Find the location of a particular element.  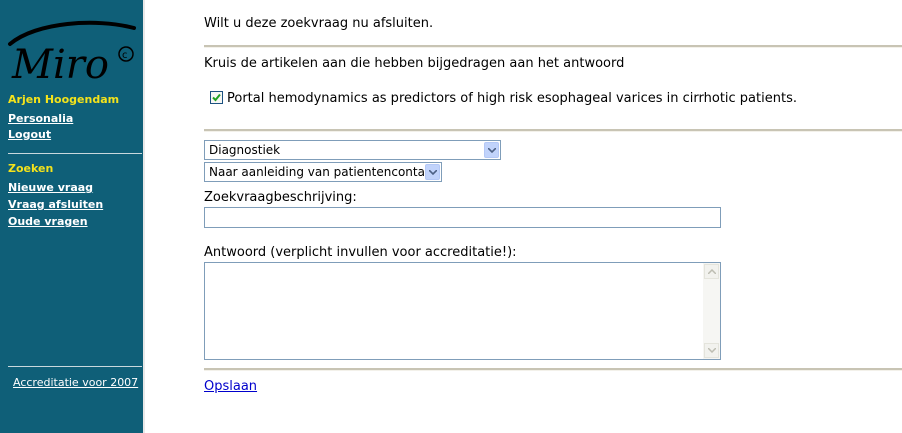

category-select: Diagnostiek is located at coordinates (352, 150).